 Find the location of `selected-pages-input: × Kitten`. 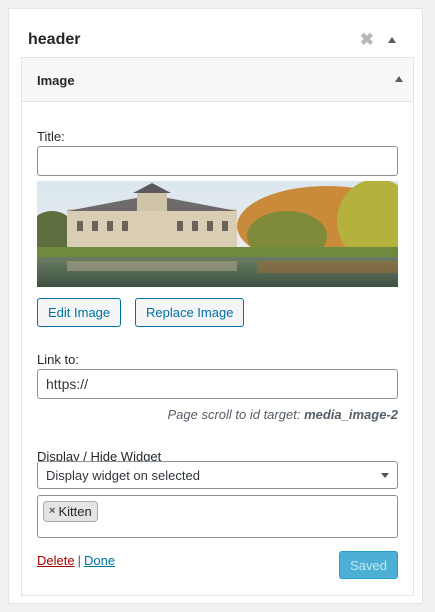

selected-pages-input: × Kitten is located at coordinates (217, 516).